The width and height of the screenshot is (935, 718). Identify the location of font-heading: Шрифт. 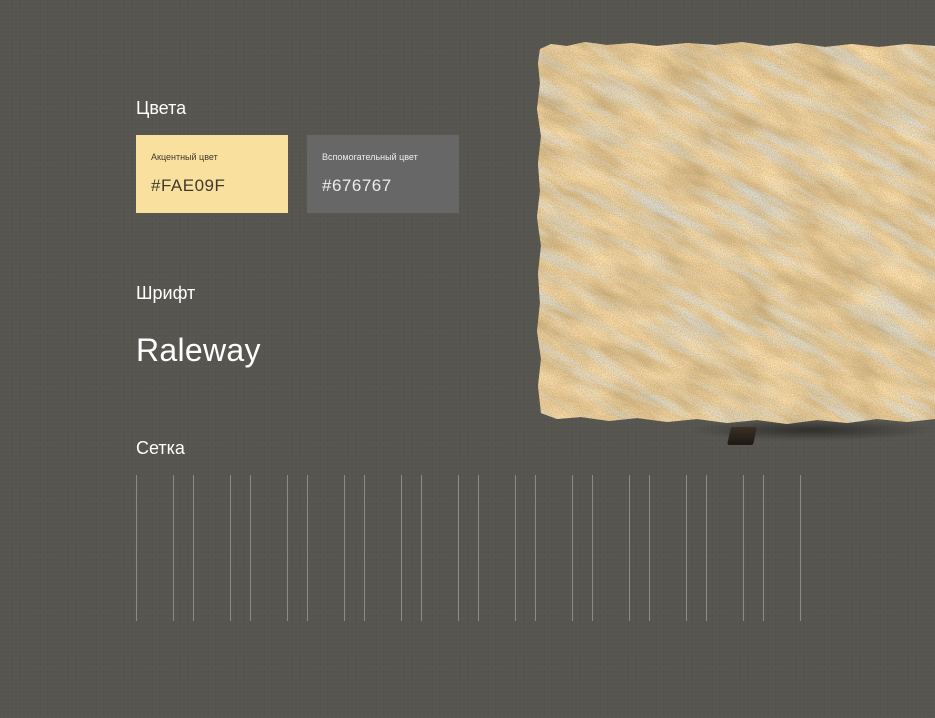
(166, 293).